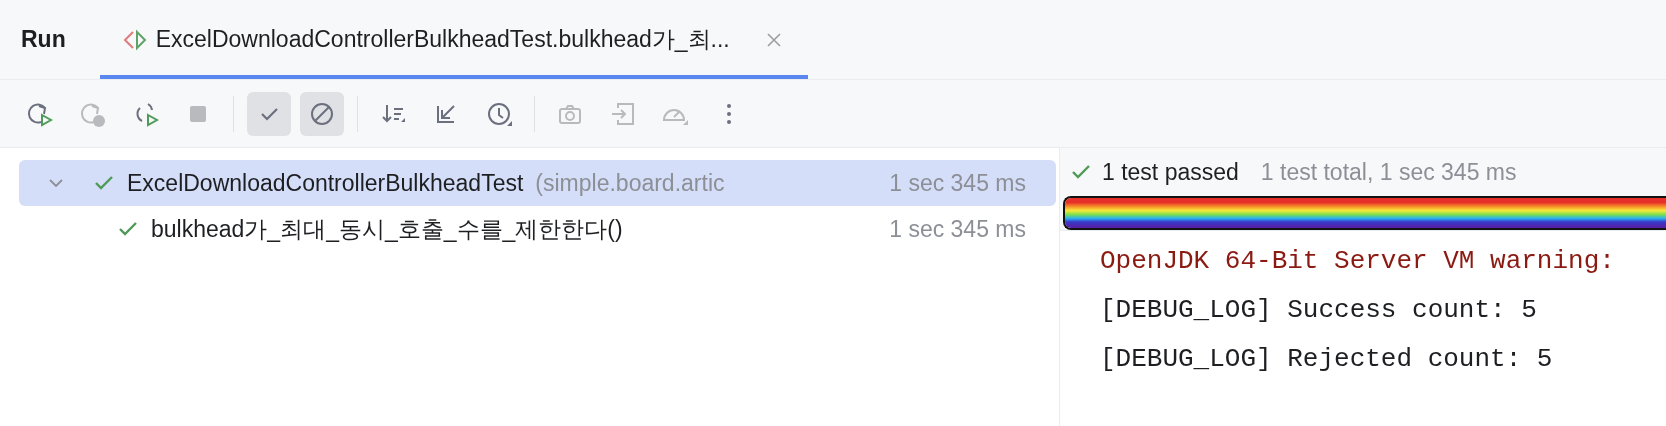 This screenshot has height=426, width=1666. What do you see at coordinates (630, 183) in the screenshot?
I see `package-name: (simple.board.artic` at bounding box center [630, 183].